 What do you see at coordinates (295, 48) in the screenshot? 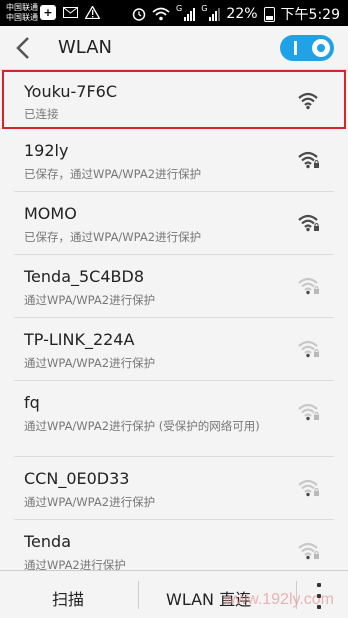
I see `toggle-on-indicator` at bounding box center [295, 48].